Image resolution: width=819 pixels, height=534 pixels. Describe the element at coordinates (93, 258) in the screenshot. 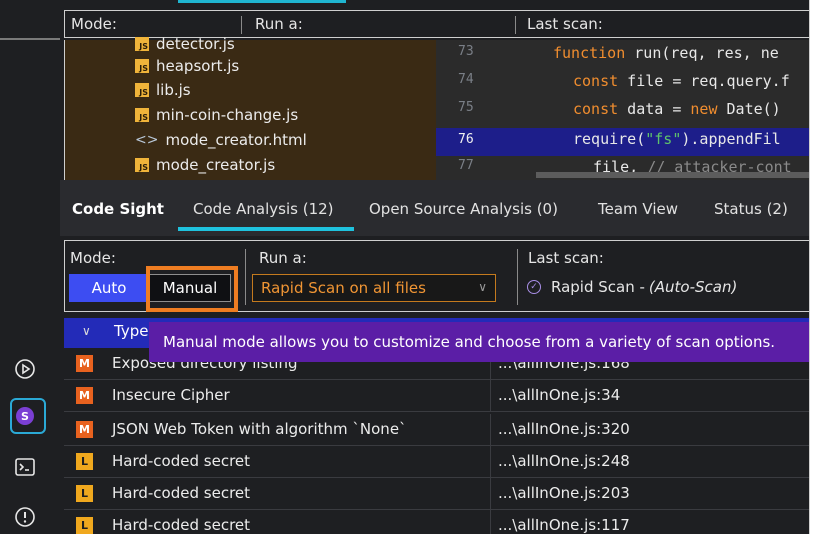

I see `mode-label: Mode:` at that location.